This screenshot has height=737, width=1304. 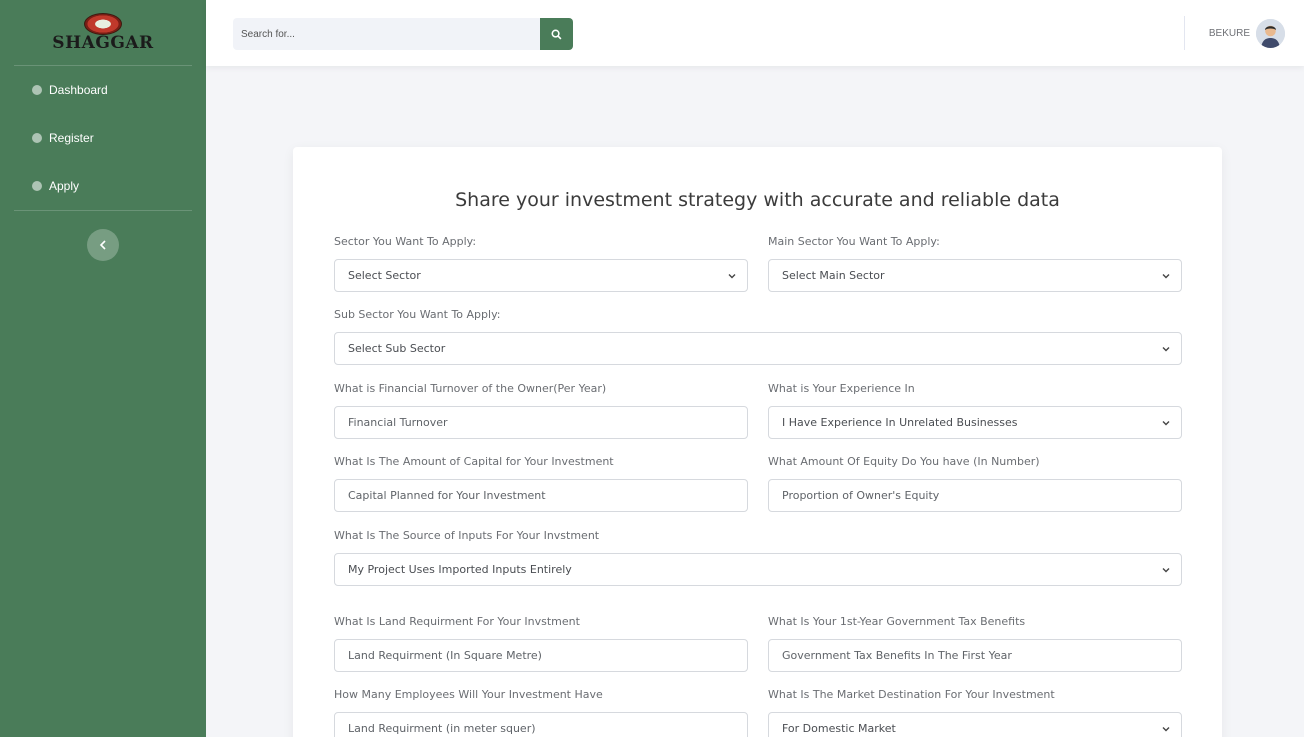 What do you see at coordinates (758, 569) in the screenshot?
I see `inputs-source-select: My Project Uses Imported Inputs Entirely` at bounding box center [758, 569].